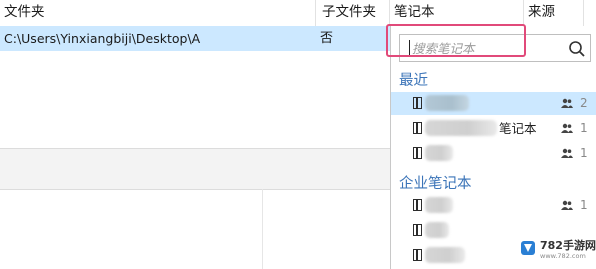 The height and width of the screenshot is (269, 596). What do you see at coordinates (568, 245) in the screenshot?
I see `watermark-brand: 782手游网` at bounding box center [568, 245].